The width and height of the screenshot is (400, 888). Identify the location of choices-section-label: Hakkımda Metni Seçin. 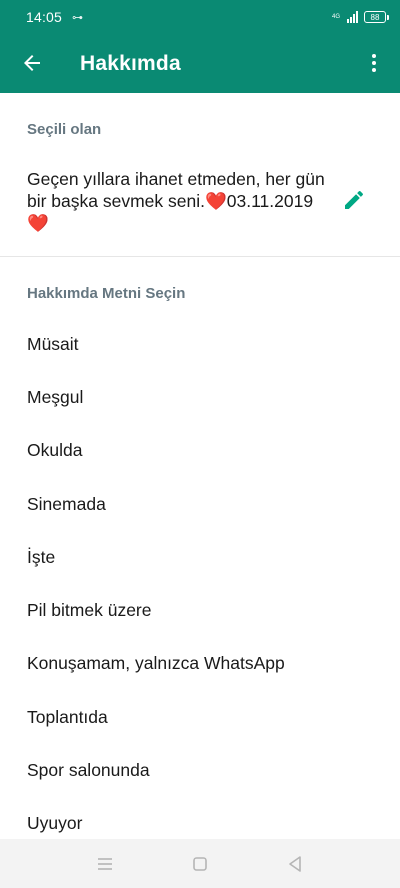
(106, 293).